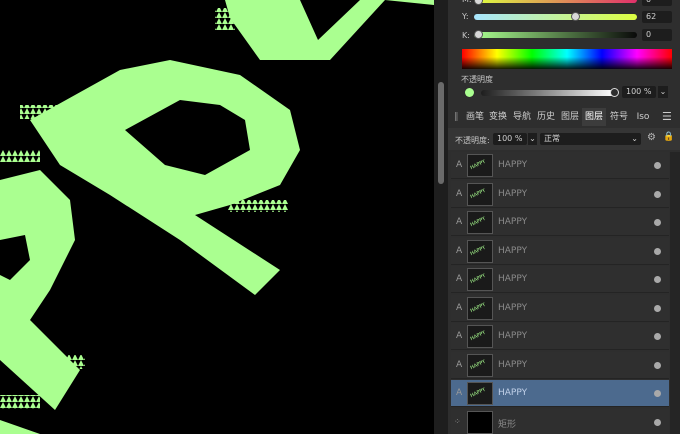 This screenshot has height=434, width=680. What do you see at coordinates (675, 293) in the screenshot?
I see `layers-scrollbar` at bounding box center [675, 293].